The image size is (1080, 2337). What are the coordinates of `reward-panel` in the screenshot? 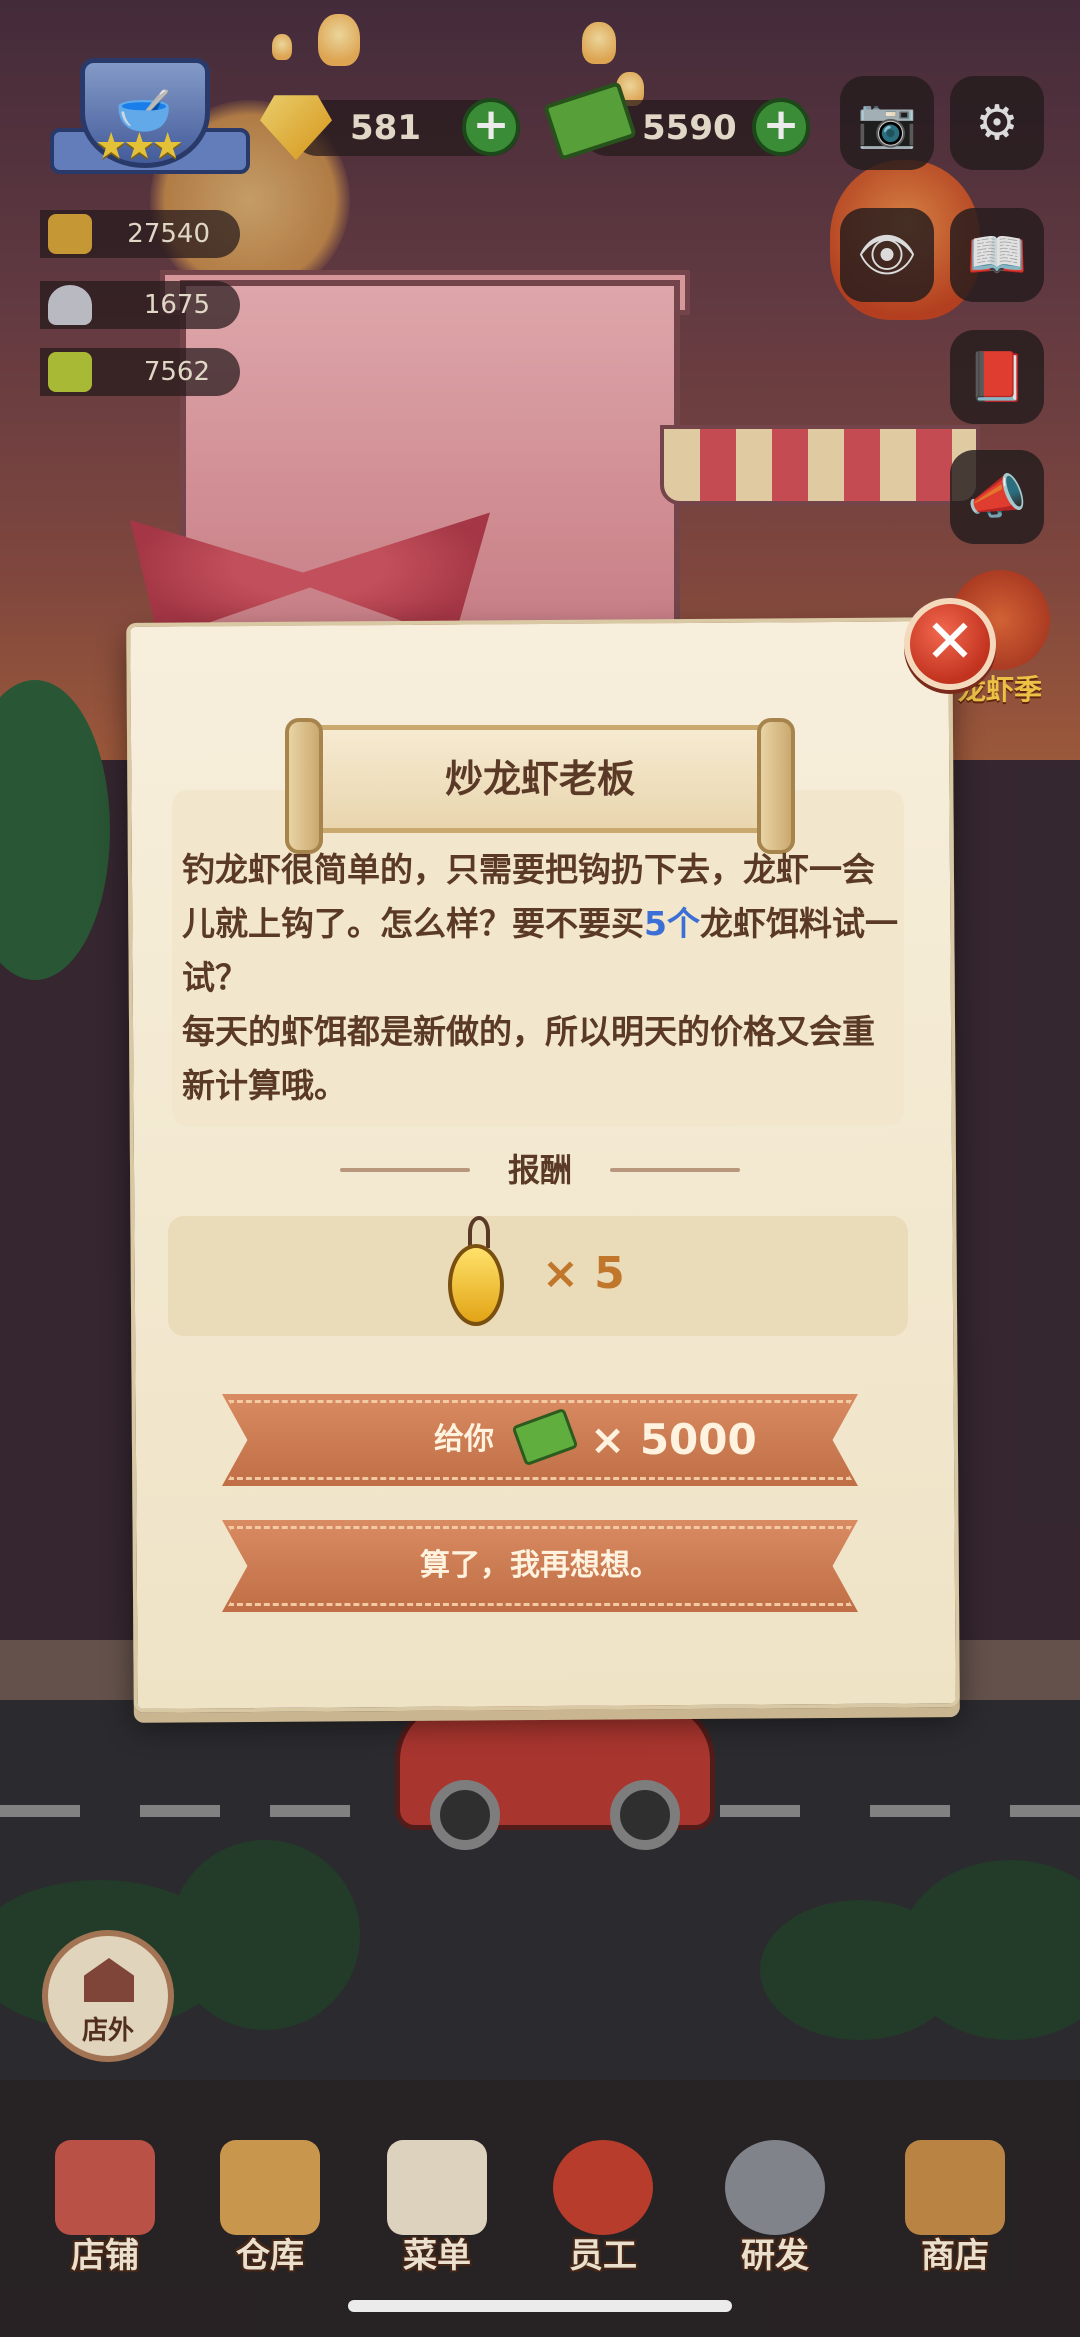 It's located at (538, 1276).